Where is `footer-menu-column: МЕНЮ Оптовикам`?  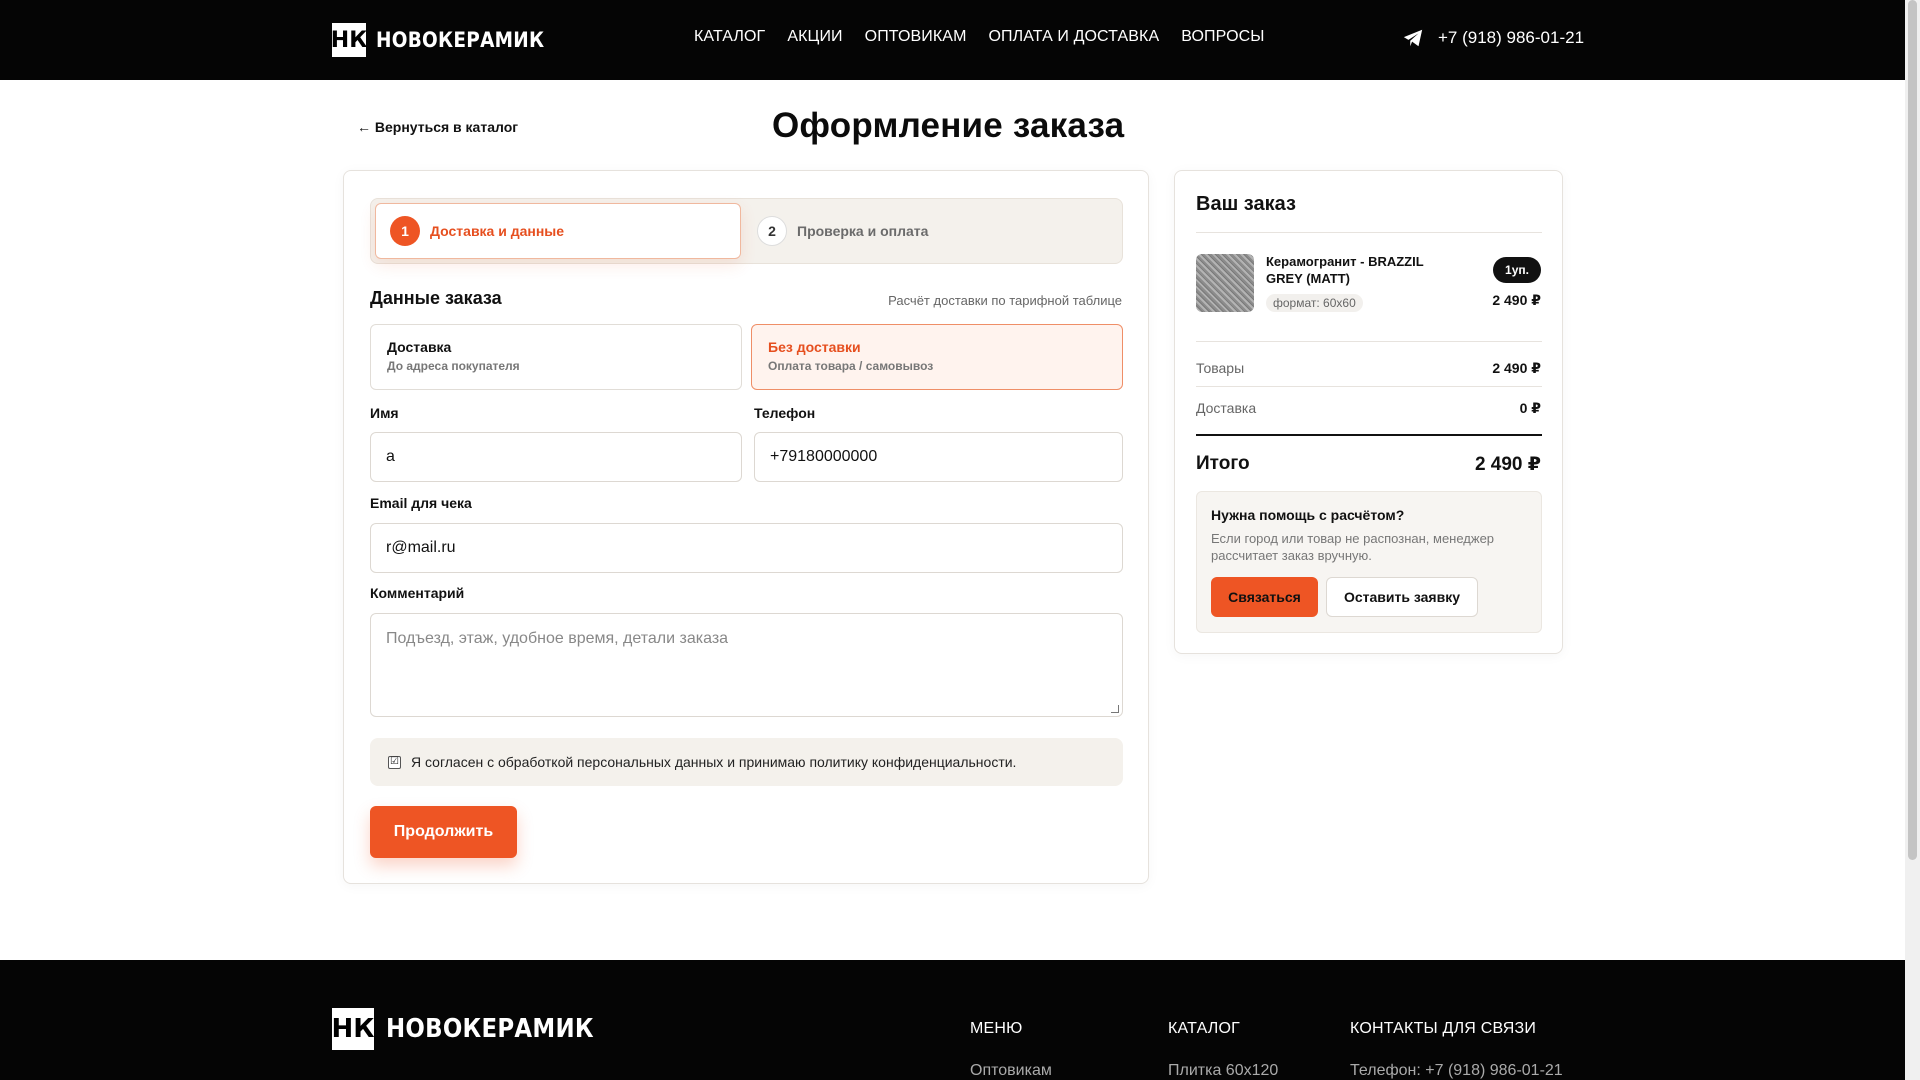
footer-menu-column: МЕНЮ Оптовикам is located at coordinates (1011, 1050).